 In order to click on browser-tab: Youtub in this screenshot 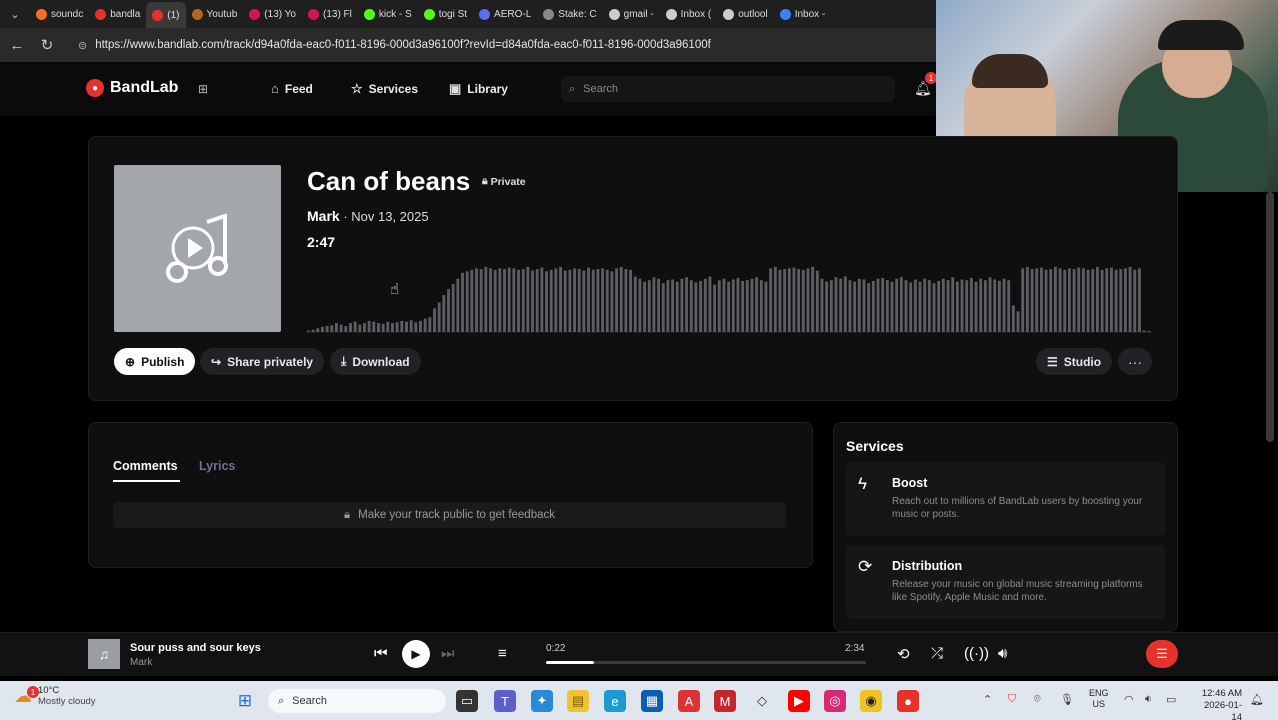, I will do `click(215, 14)`.